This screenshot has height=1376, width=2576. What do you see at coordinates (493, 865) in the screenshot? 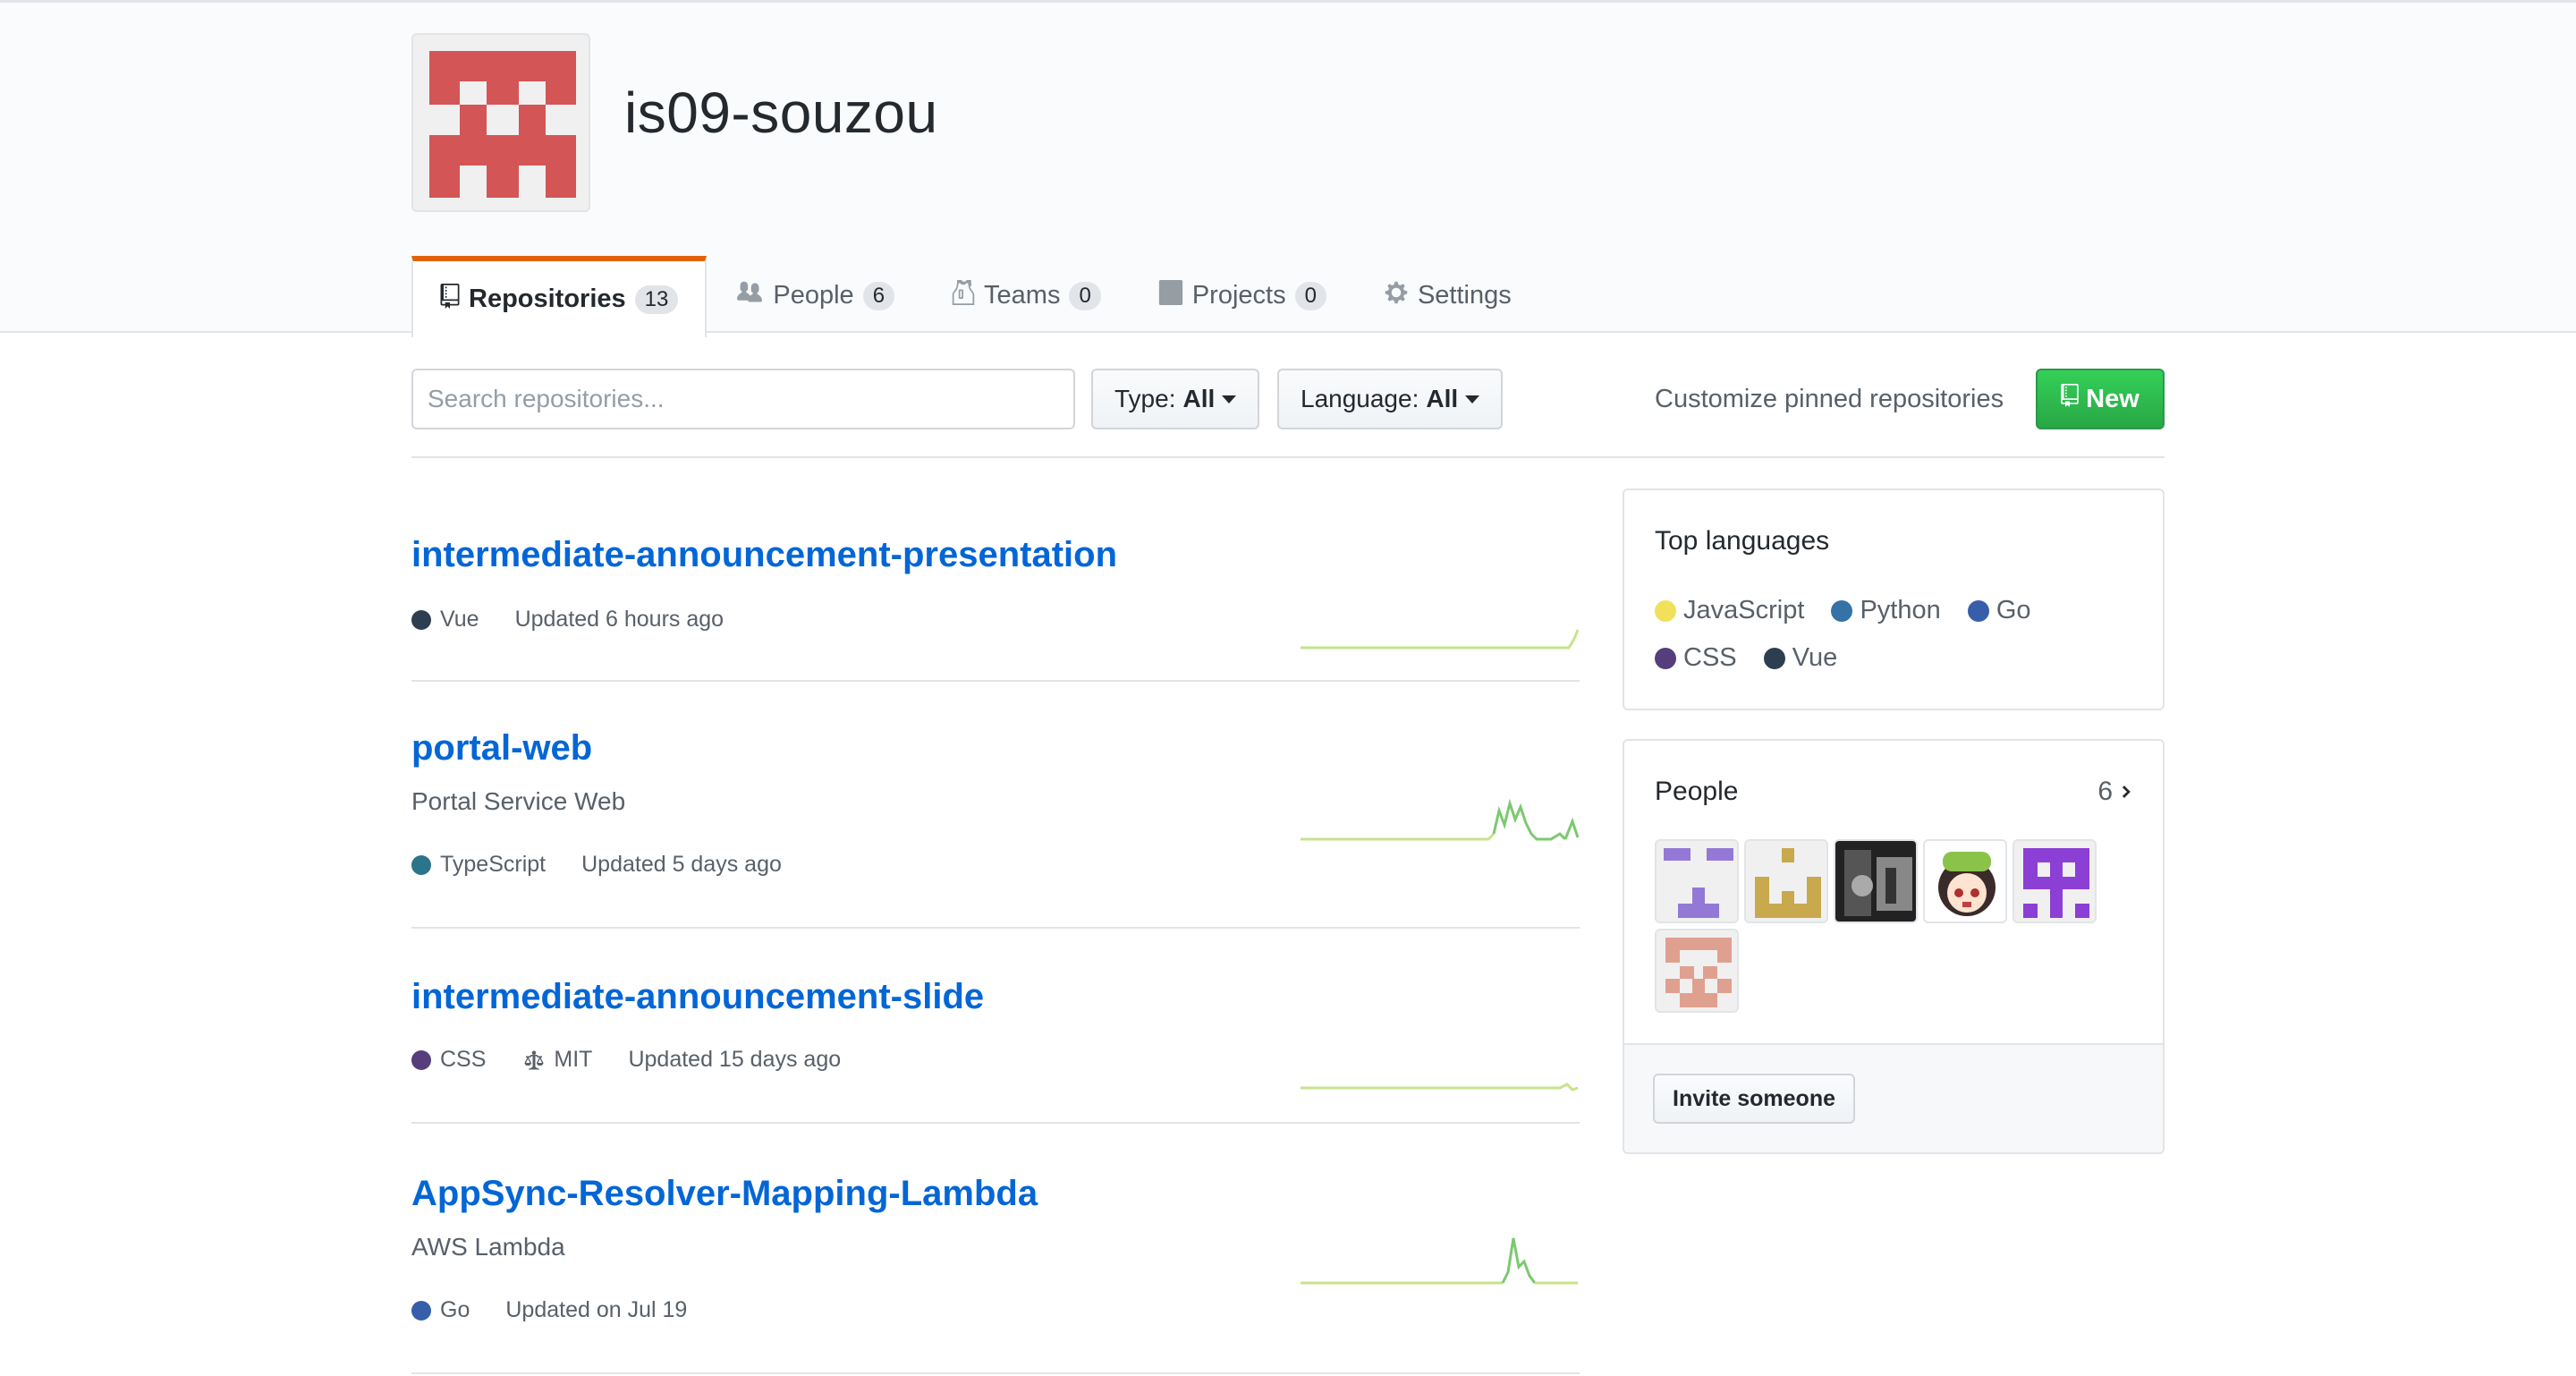
I see `language-name: TypeScript` at bounding box center [493, 865].